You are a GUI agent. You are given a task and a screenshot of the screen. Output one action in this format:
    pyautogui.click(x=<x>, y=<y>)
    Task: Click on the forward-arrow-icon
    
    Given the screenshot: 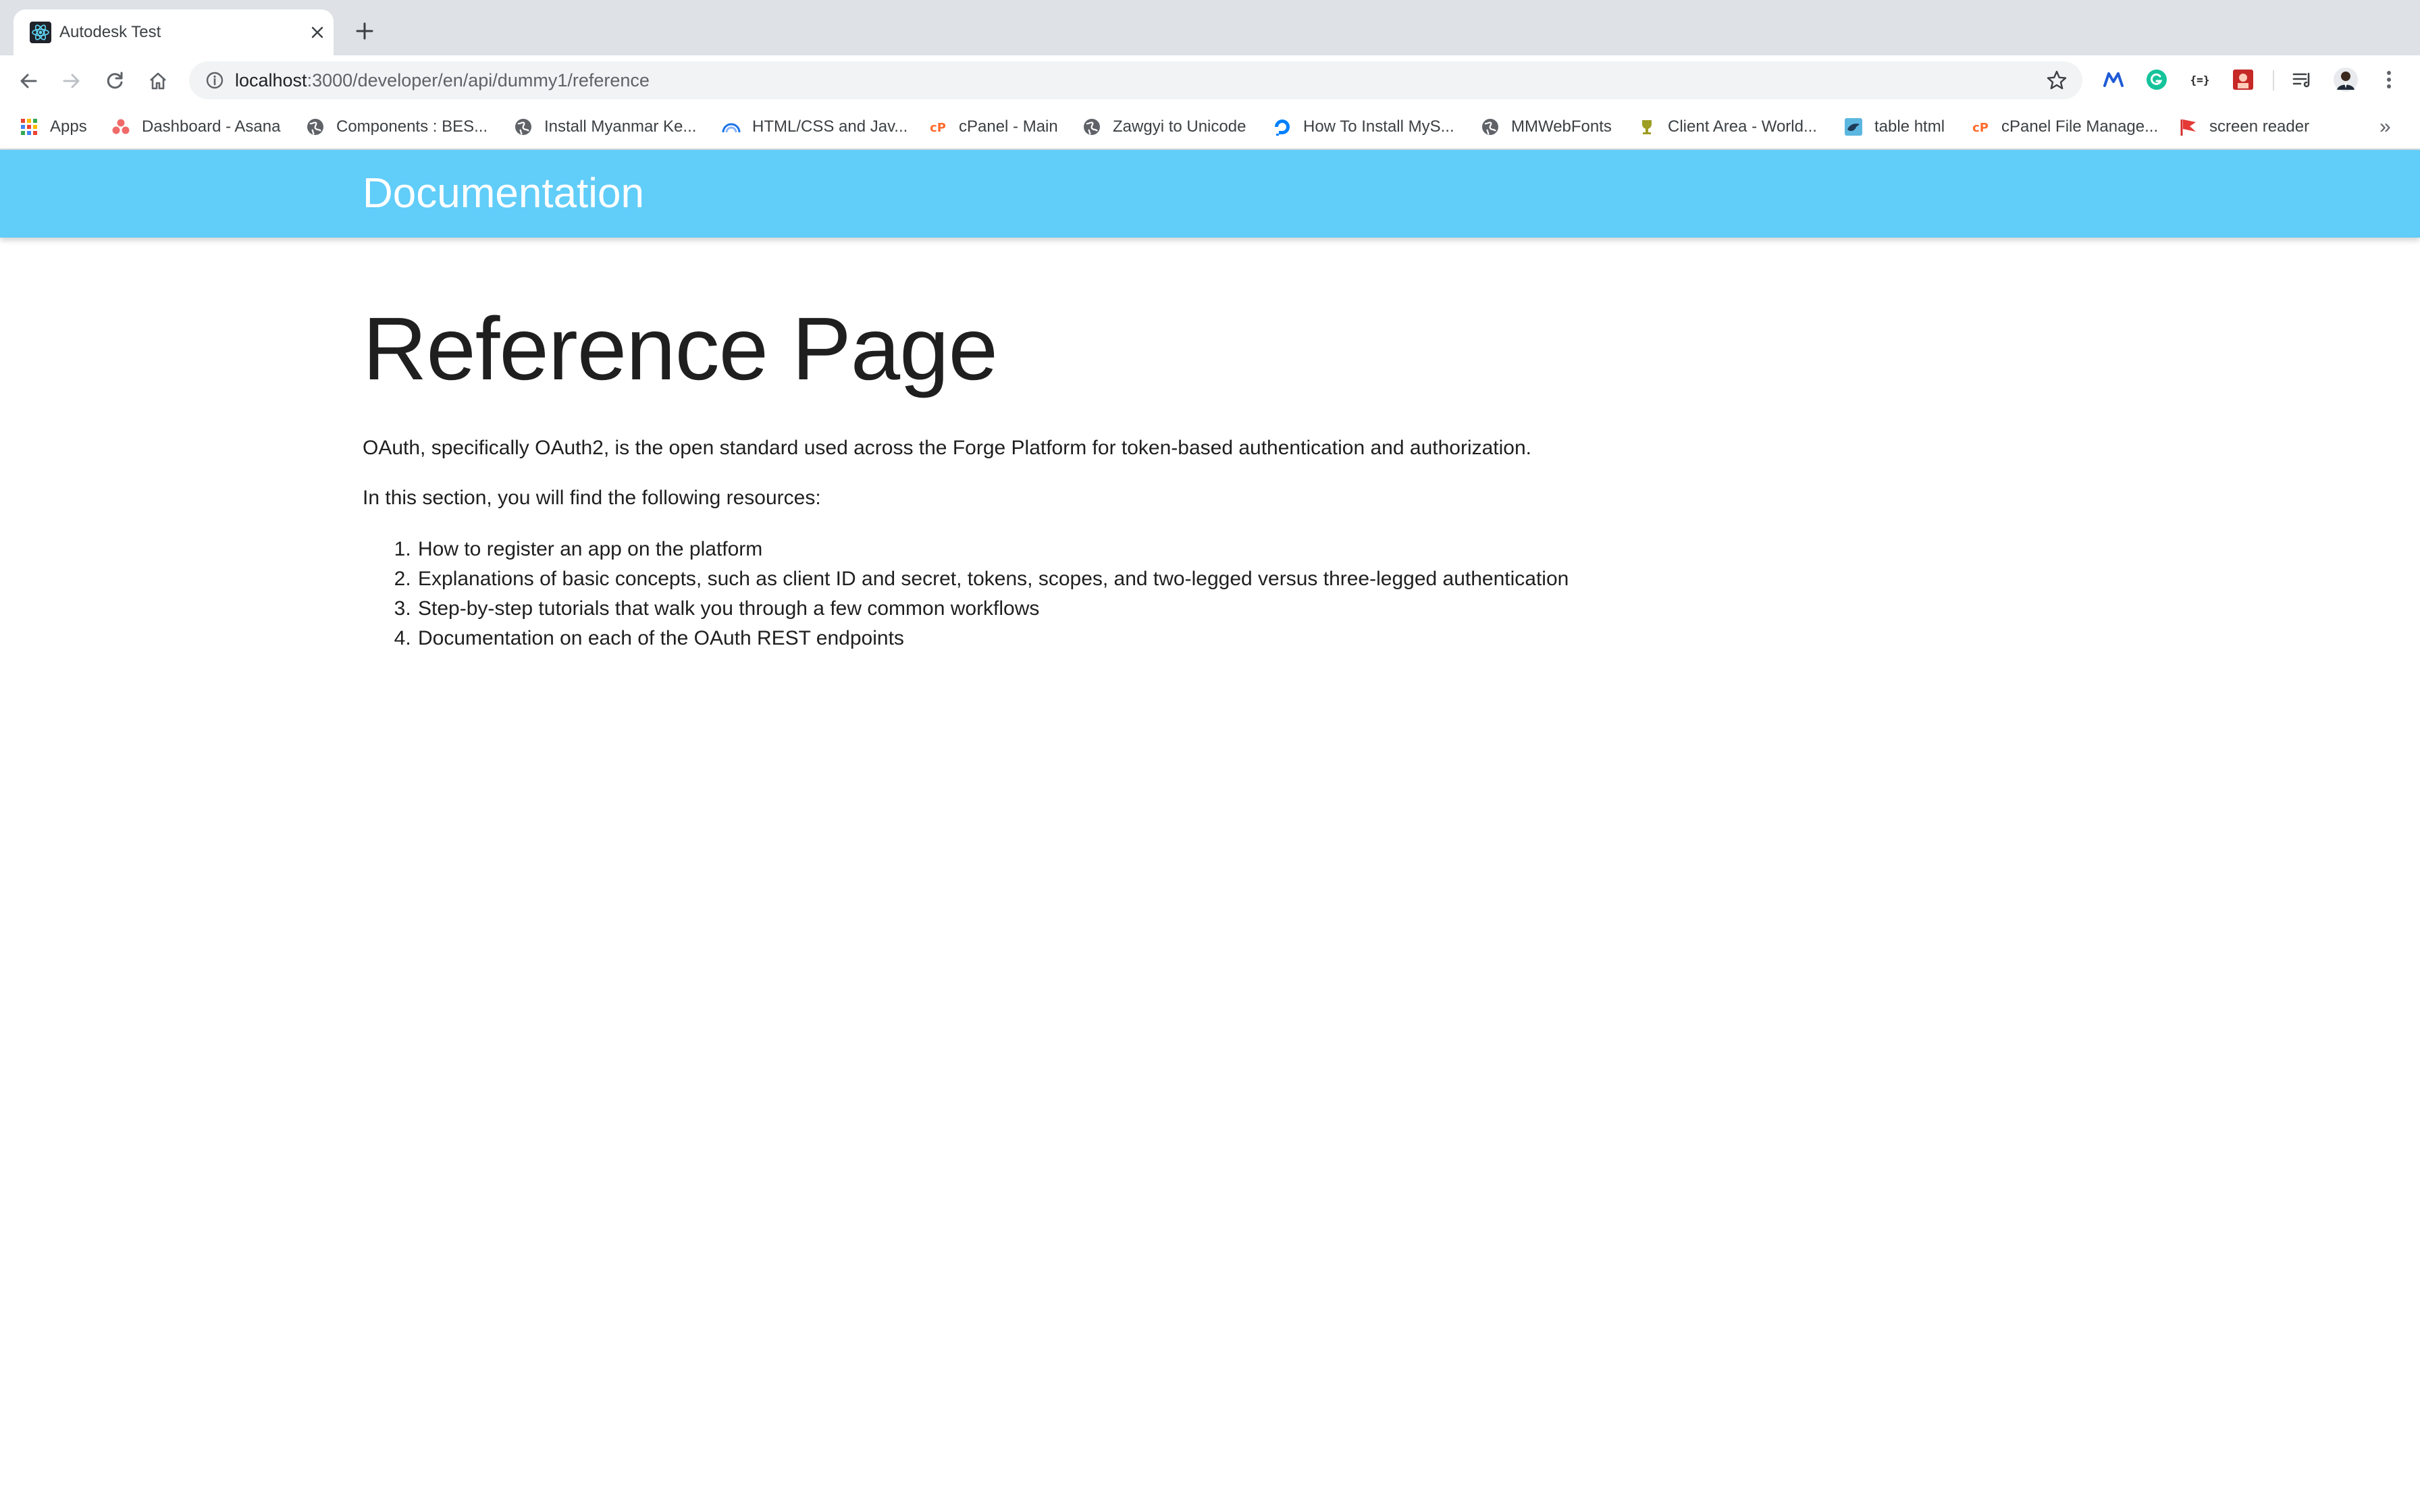 What is the action you would take?
    pyautogui.click(x=71, y=81)
    